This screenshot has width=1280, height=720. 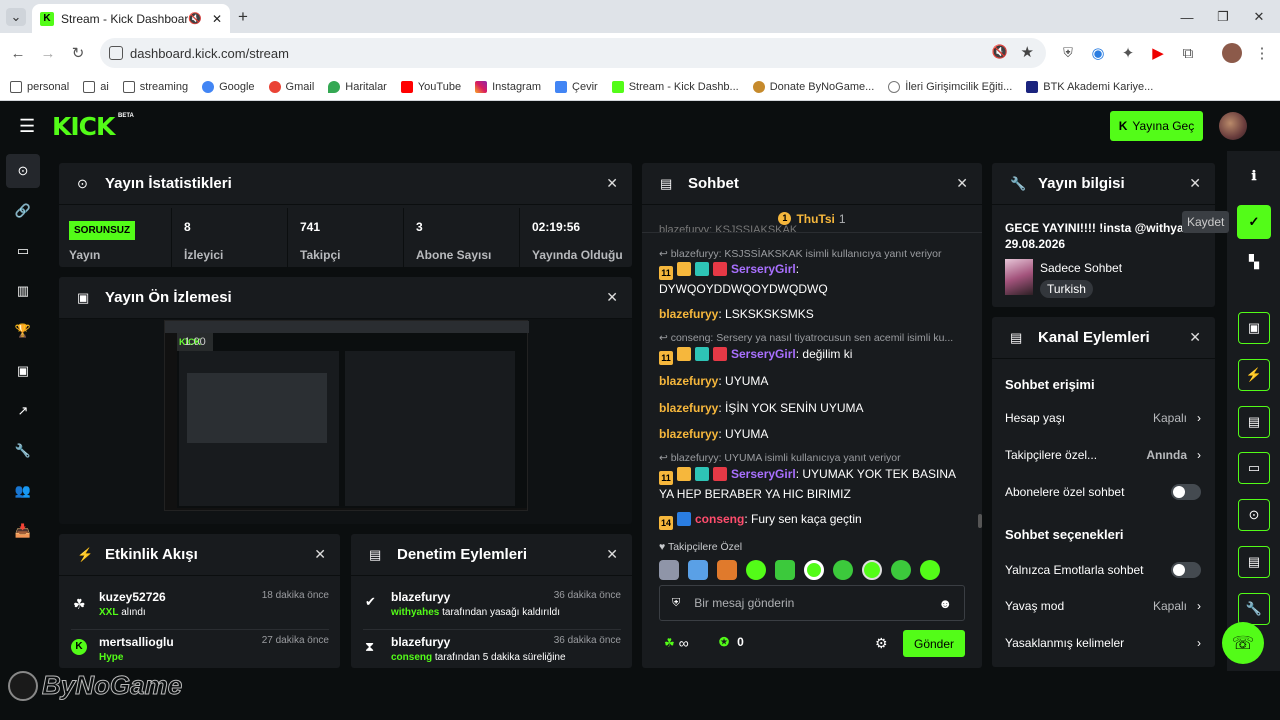 I want to click on user-avatar, so click(x=1233, y=126).